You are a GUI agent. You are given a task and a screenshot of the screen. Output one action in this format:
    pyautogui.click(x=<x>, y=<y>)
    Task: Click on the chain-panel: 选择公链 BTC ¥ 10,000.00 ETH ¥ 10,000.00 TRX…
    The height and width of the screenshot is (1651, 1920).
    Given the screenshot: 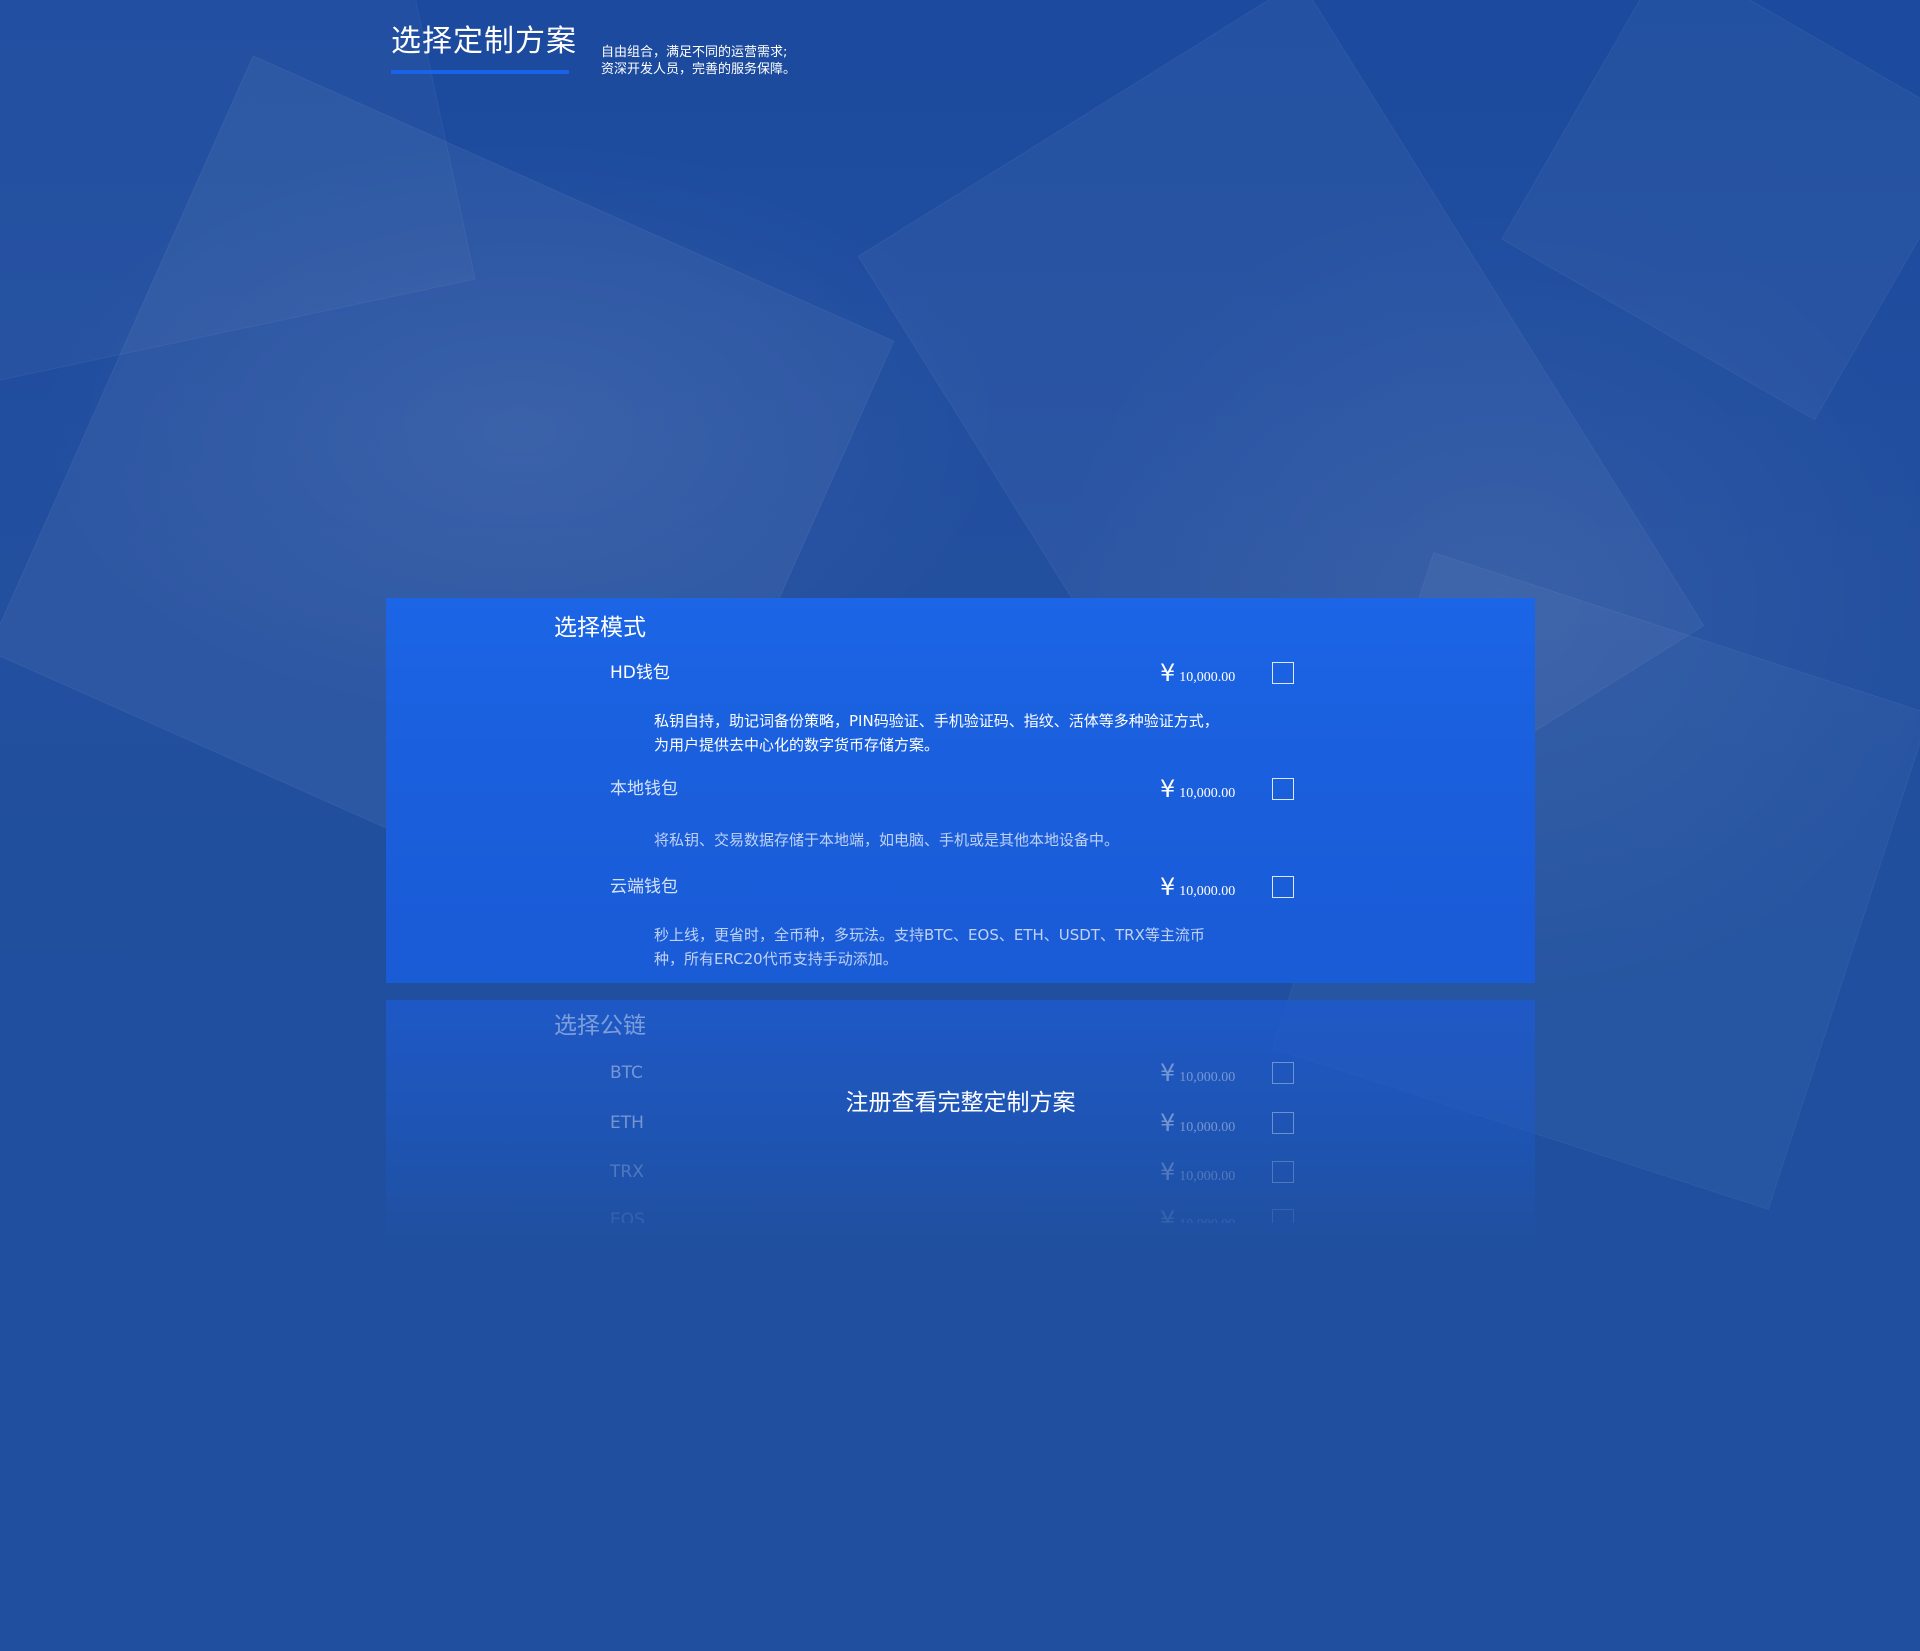 What is the action you would take?
    pyautogui.click(x=960, y=1125)
    